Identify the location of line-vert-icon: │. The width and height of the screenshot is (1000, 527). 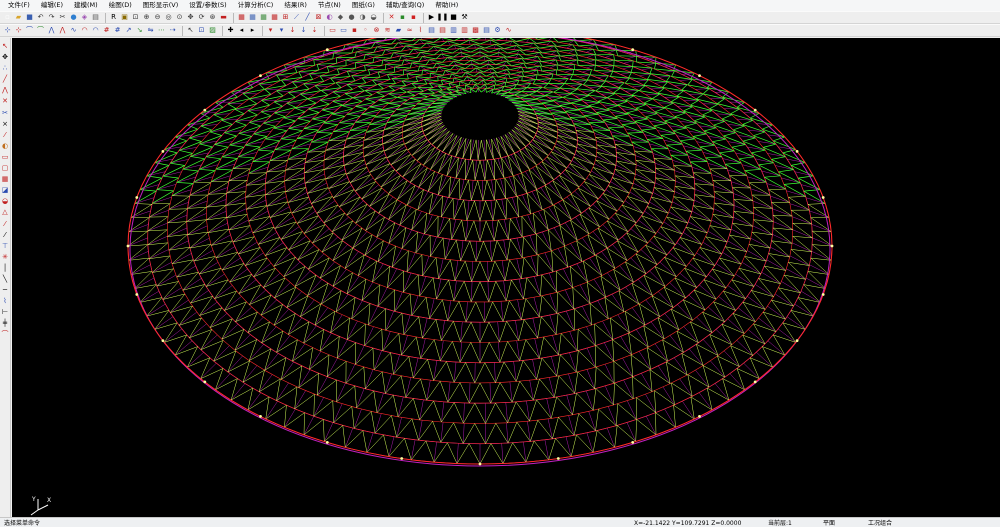
(5, 268).